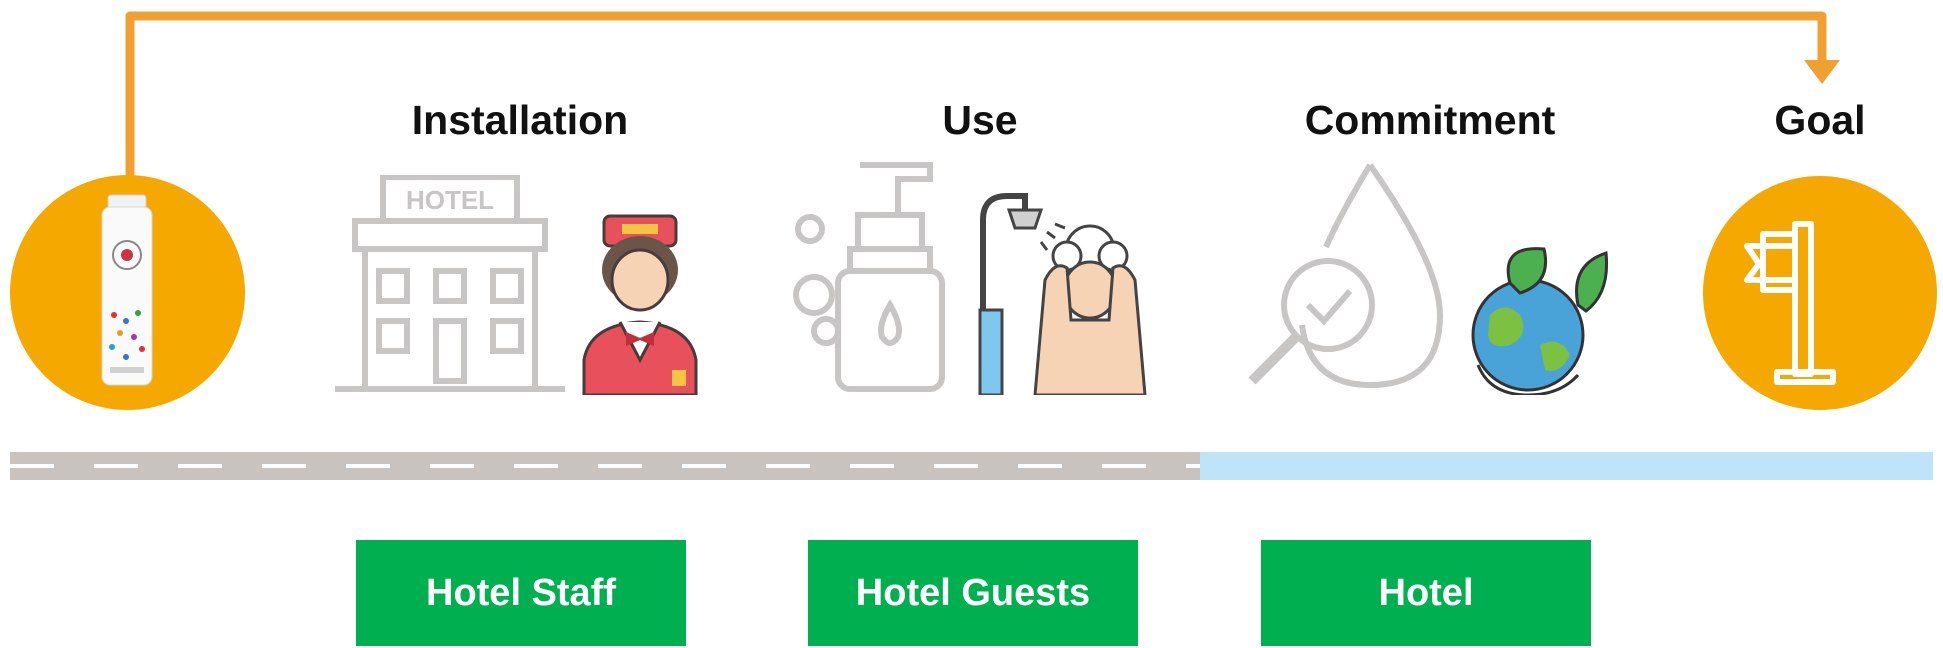 The height and width of the screenshot is (648, 1943). I want to click on shower-person-icon, so click(1062, 294).